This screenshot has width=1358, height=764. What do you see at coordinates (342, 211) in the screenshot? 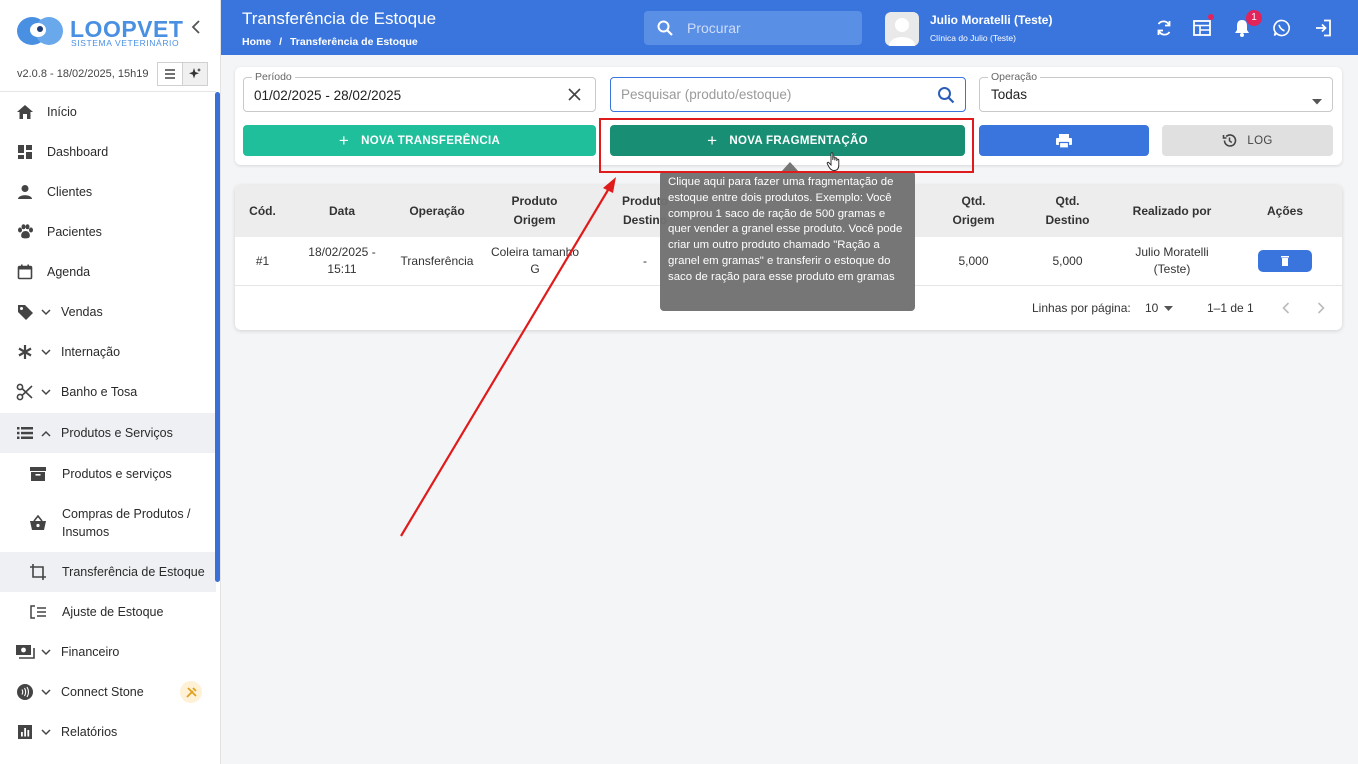
I see `col-header-data: Data` at bounding box center [342, 211].